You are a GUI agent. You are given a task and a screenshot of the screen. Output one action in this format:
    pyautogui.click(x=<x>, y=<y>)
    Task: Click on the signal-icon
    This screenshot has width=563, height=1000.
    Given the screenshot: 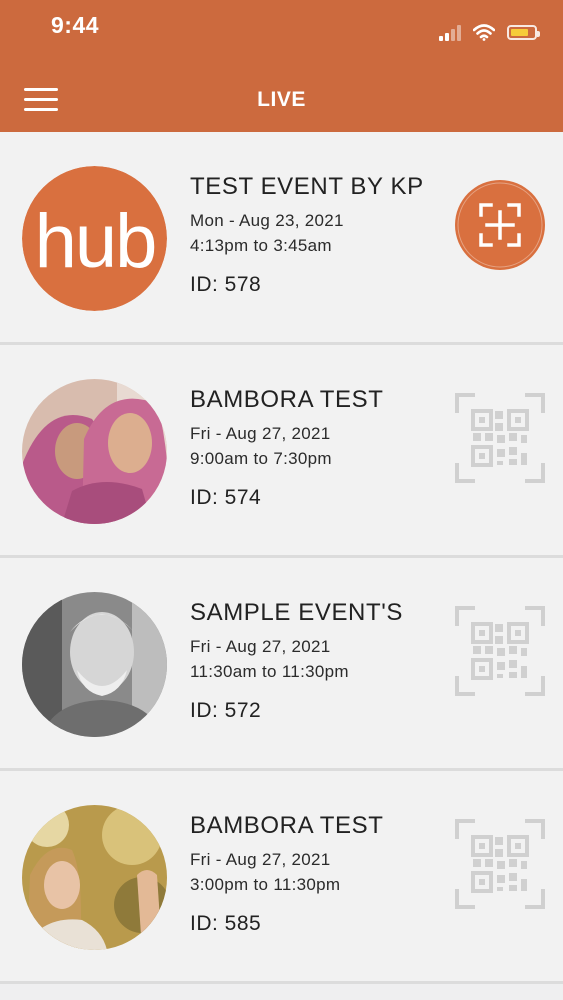 What is the action you would take?
    pyautogui.click(x=450, y=32)
    